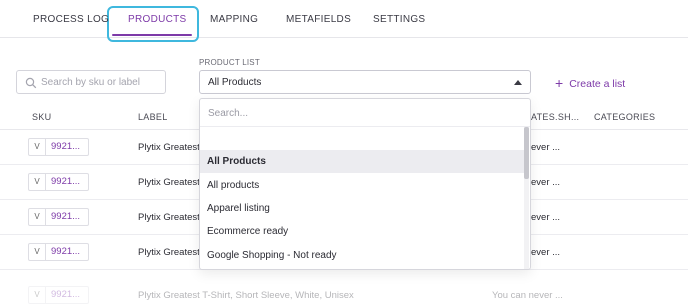  I want to click on column-header-categories: CATEGORIES, so click(624, 117).